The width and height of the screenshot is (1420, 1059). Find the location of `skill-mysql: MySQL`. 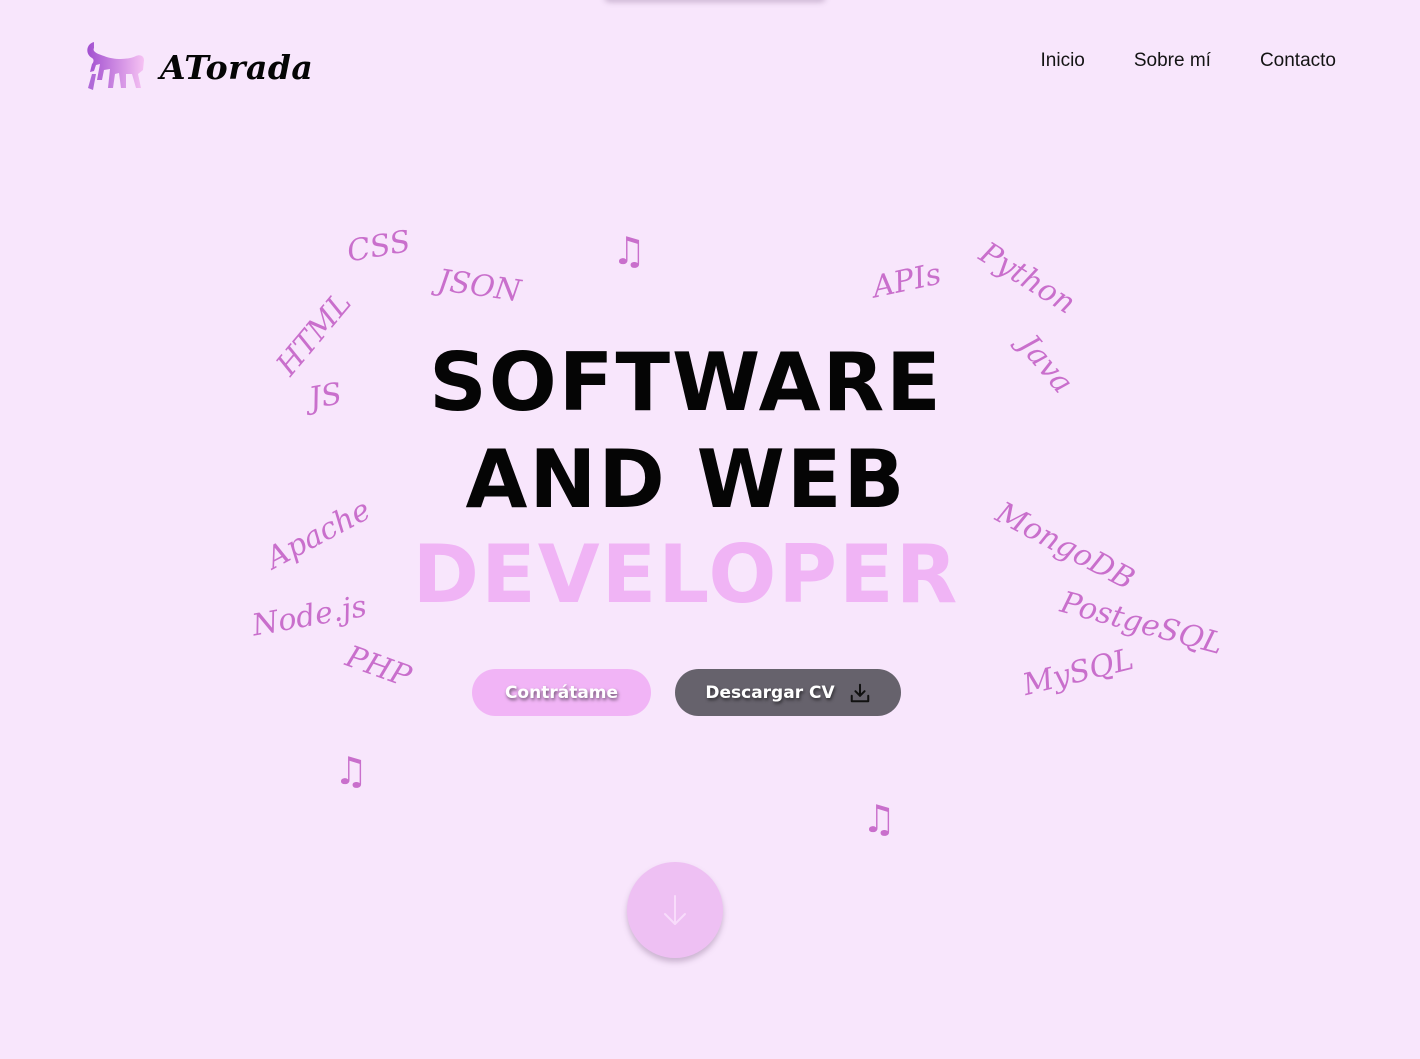

skill-mysql: MySQL is located at coordinates (1078, 672).